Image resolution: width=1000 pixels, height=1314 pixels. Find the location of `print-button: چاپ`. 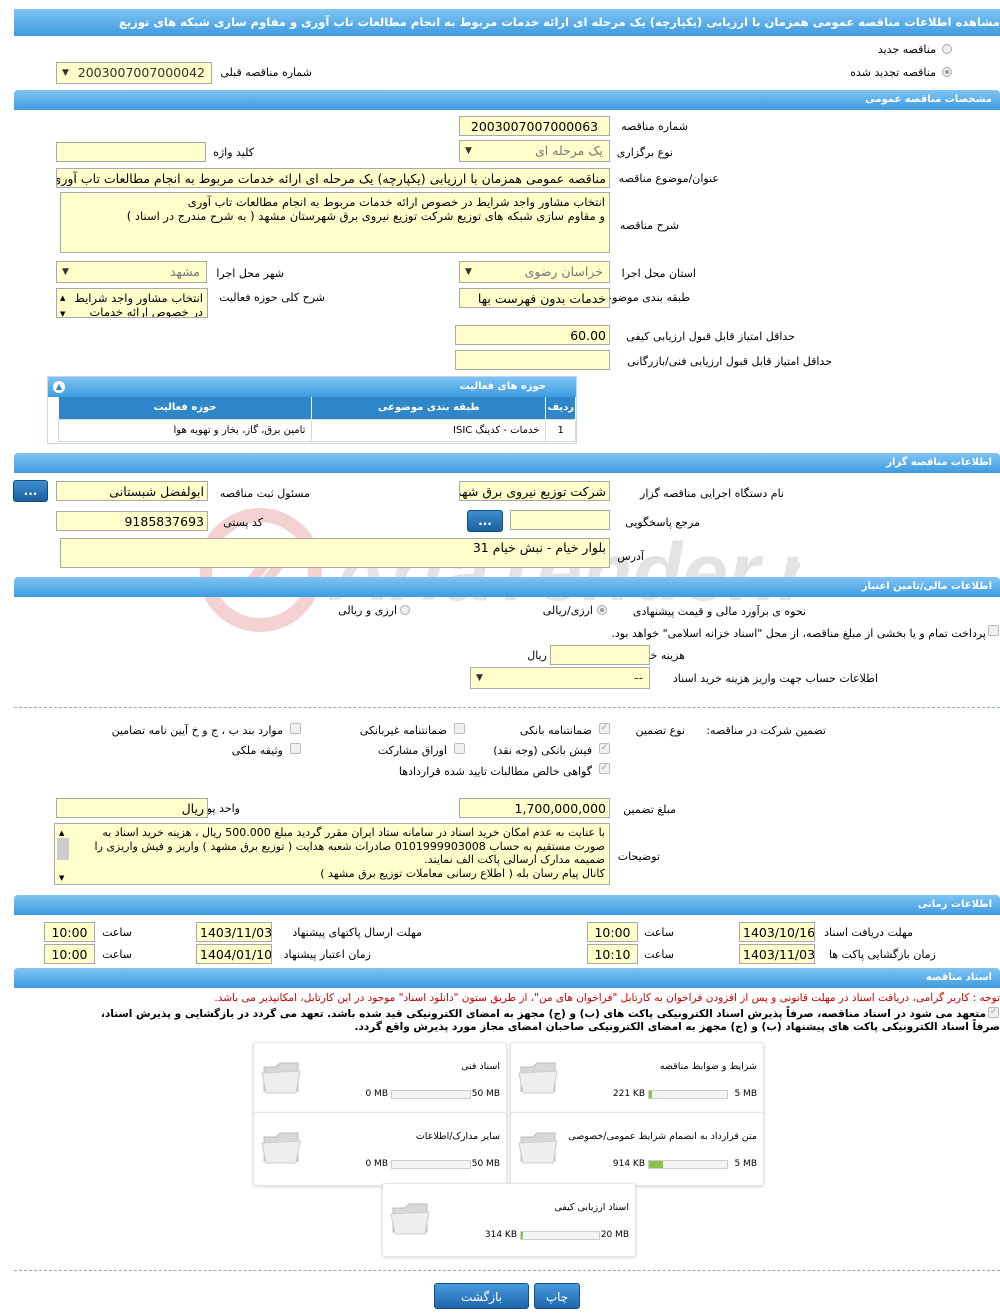

print-button: چاپ is located at coordinates (557, 1296).